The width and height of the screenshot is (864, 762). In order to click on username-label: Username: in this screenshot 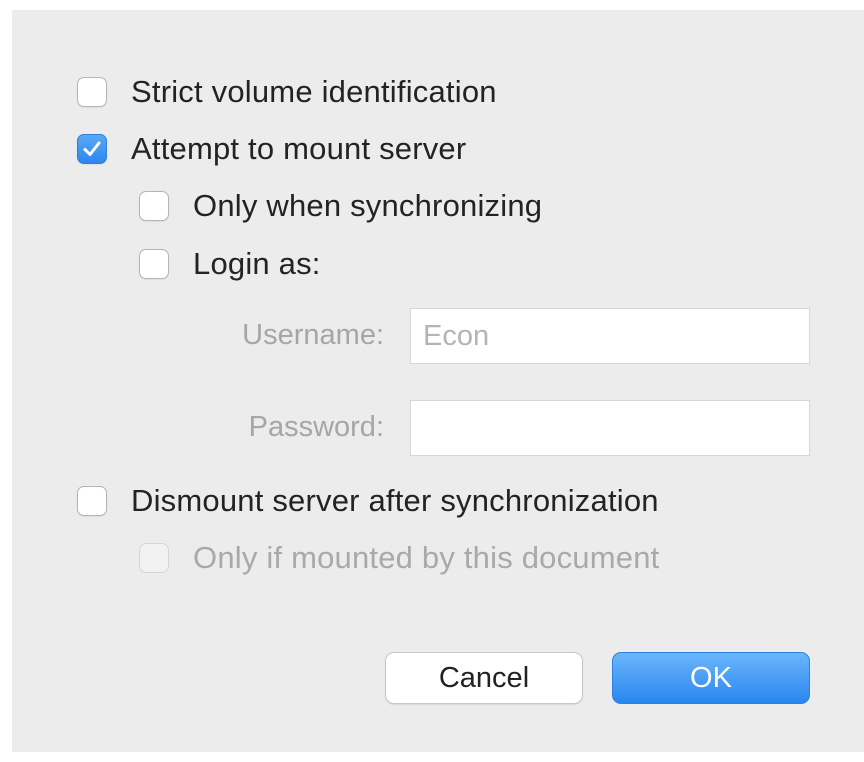, I will do `click(313, 335)`.